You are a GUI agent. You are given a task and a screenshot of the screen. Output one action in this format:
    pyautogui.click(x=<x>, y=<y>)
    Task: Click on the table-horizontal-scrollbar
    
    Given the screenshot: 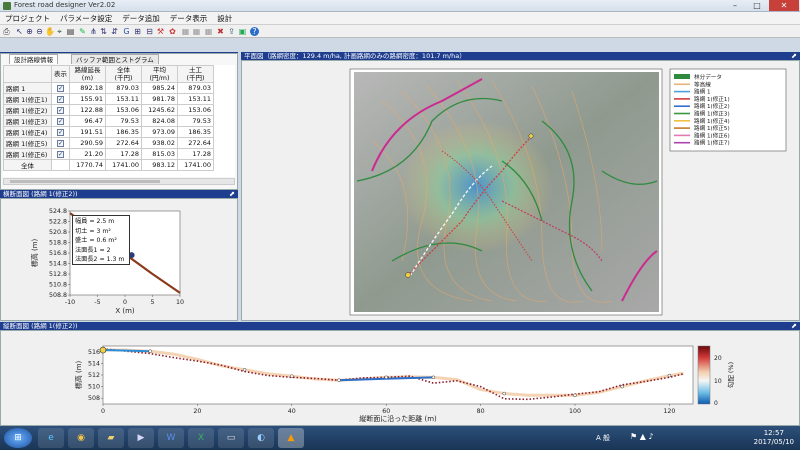 What is the action you would take?
    pyautogui.click(x=119, y=181)
    